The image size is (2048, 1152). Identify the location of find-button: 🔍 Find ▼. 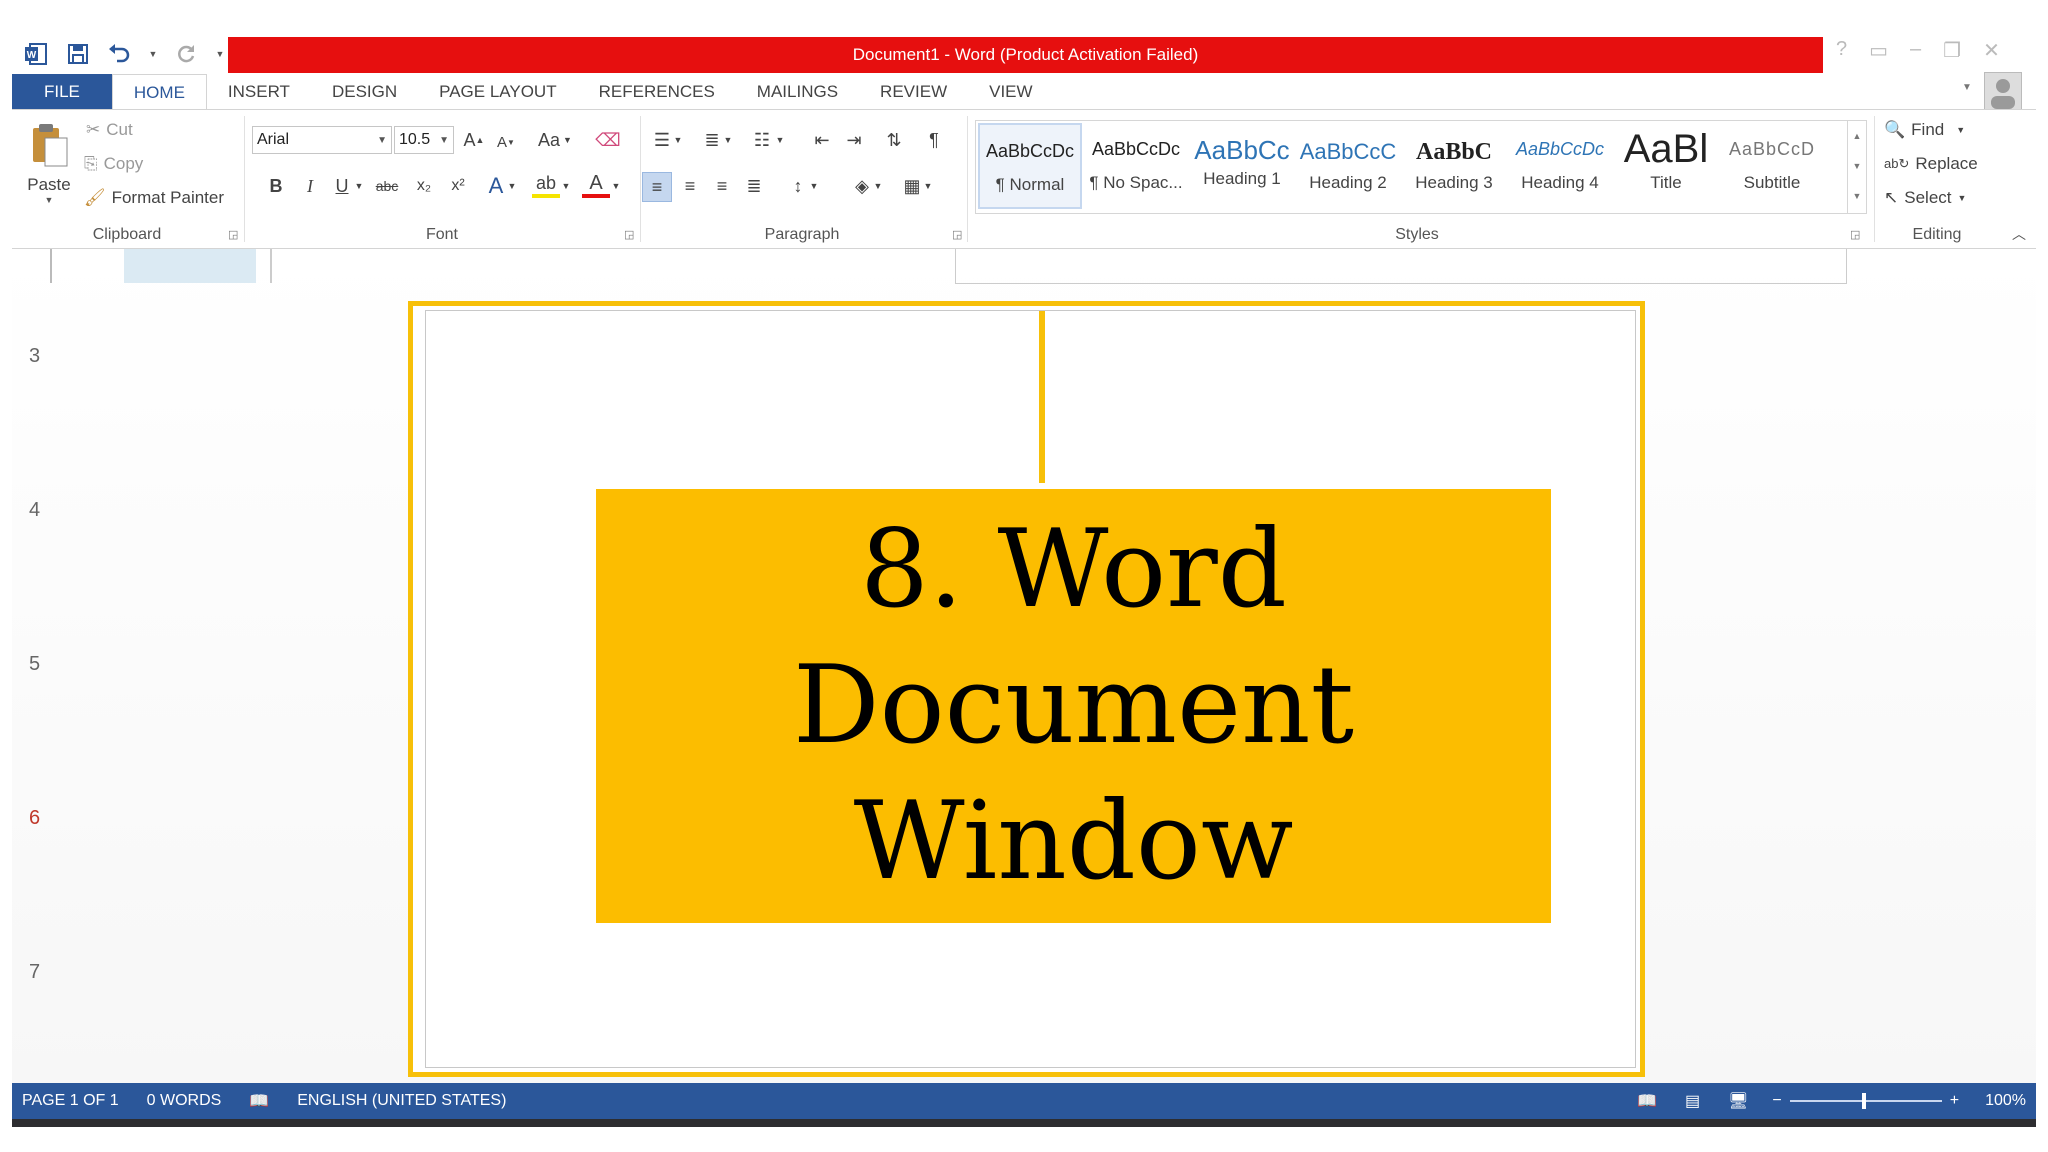
(1924, 130).